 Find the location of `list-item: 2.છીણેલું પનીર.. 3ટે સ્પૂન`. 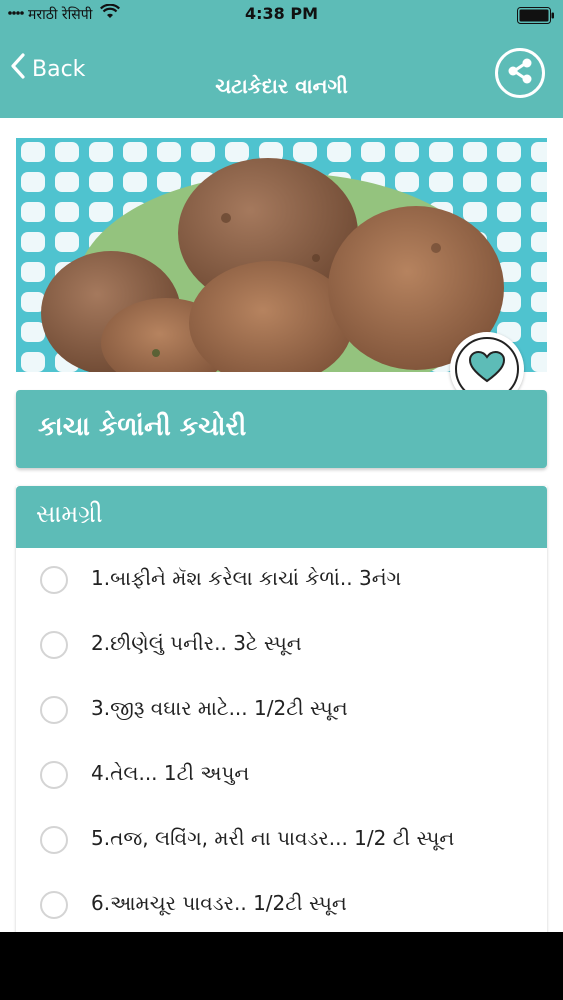

list-item: 2.છીણેલું પનીર.. 3ટે સ્પૂન is located at coordinates (281, 645).